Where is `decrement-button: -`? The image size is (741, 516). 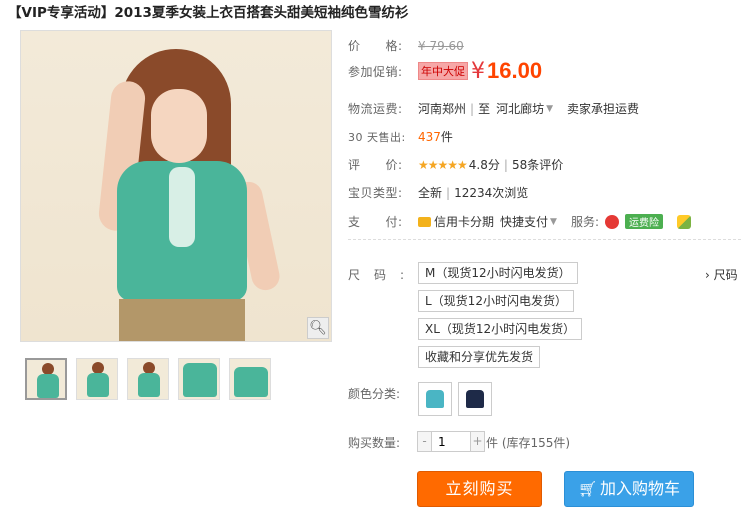
decrement-button: - is located at coordinates (424, 441).